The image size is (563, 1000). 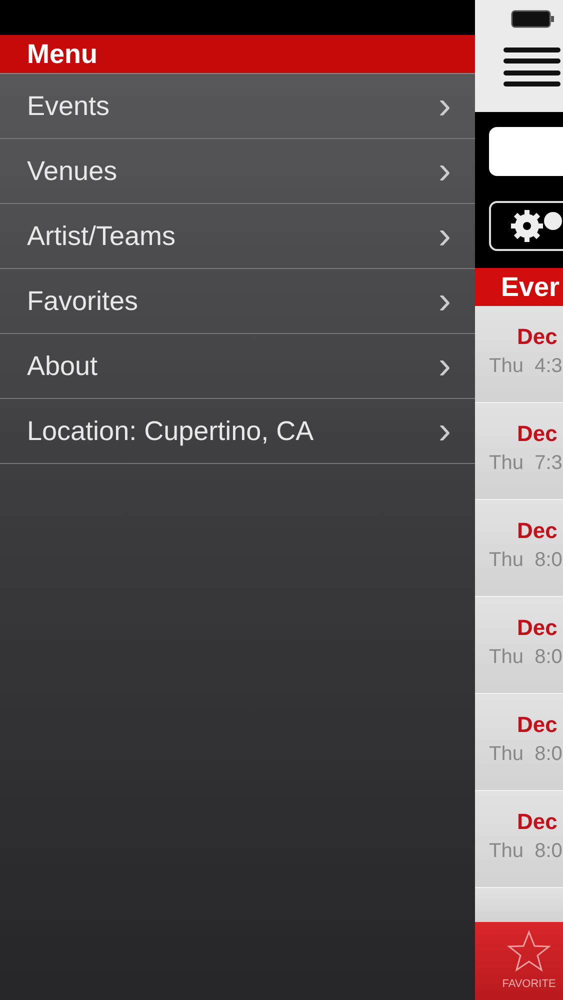 What do you see at coordinates (519, 451) in the screenshot?
I see `event-row: Dec Thu 7:3` at bounding box center [519, 451].